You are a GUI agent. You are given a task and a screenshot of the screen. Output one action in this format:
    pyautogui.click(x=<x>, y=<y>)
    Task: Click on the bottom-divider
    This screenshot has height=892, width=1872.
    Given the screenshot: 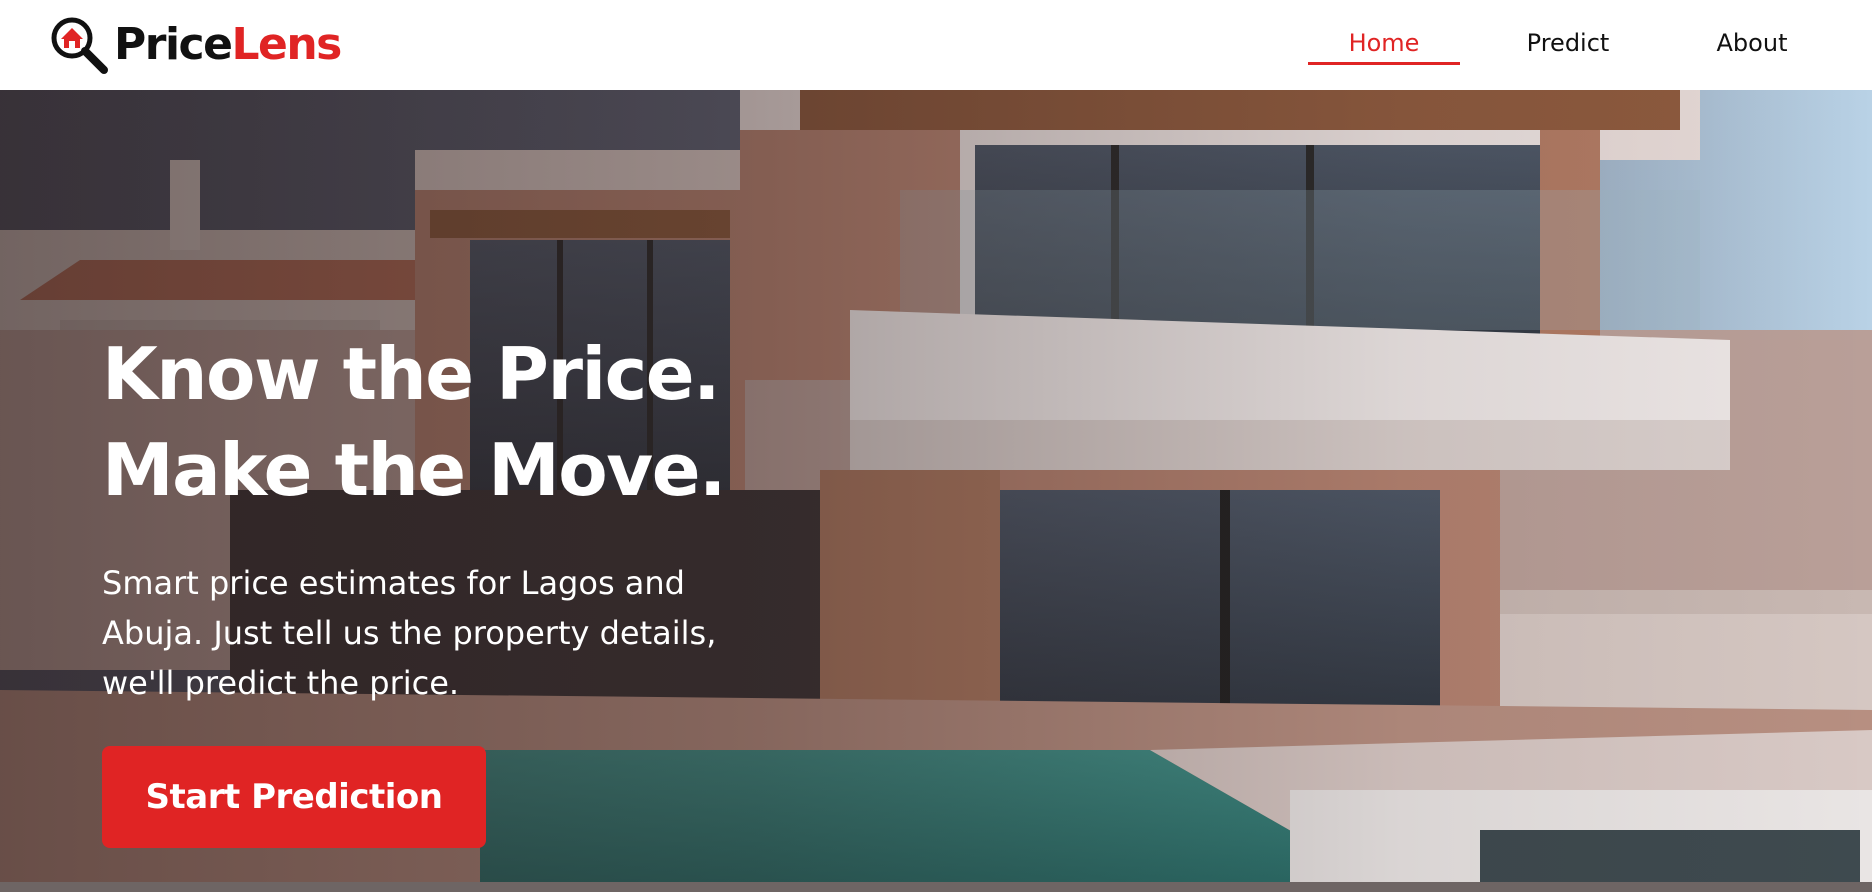 What is the action you would take?
    pyautogui.click(x=936, y=887)
    